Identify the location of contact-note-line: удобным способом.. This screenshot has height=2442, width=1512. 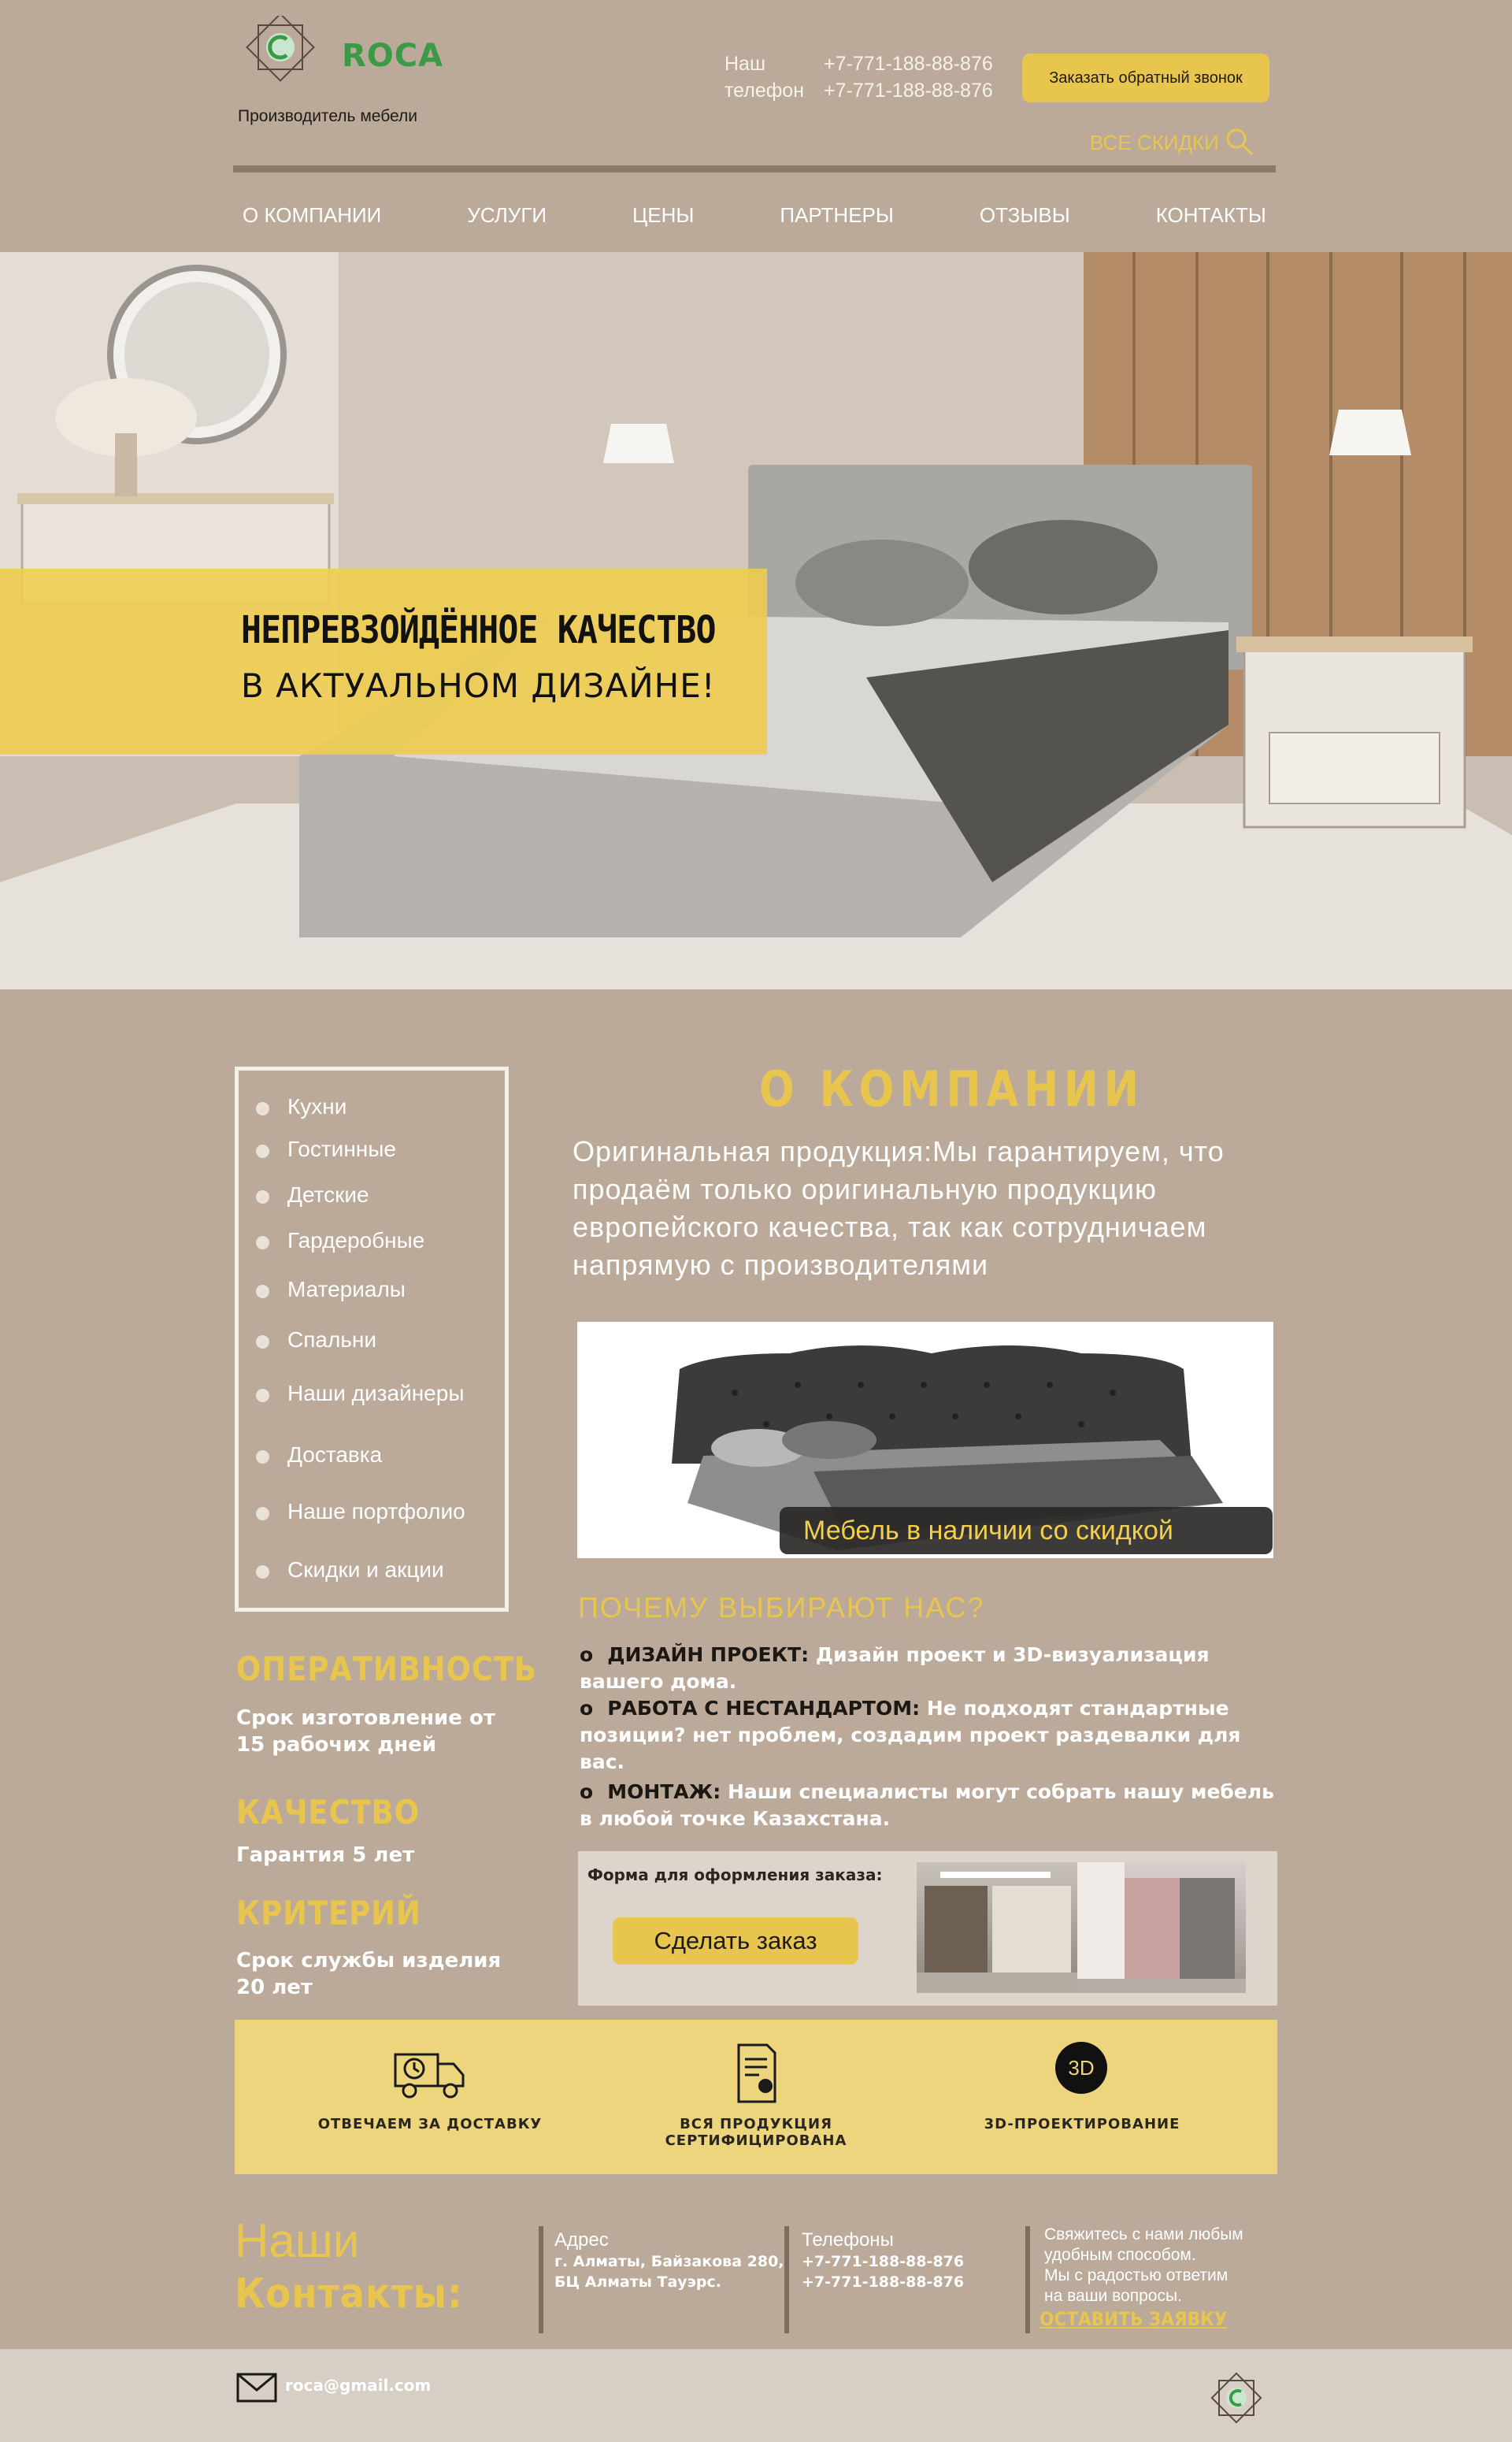
(1120, 2255).